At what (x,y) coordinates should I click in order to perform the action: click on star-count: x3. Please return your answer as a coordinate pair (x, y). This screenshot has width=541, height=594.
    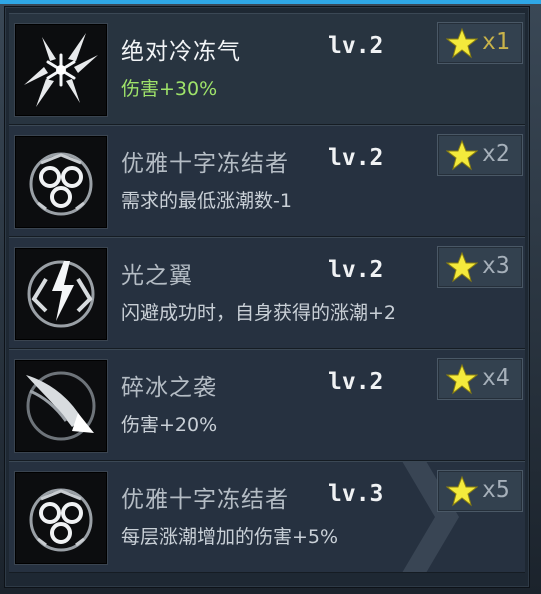
    Looking at the image, I should click on (496, 266).